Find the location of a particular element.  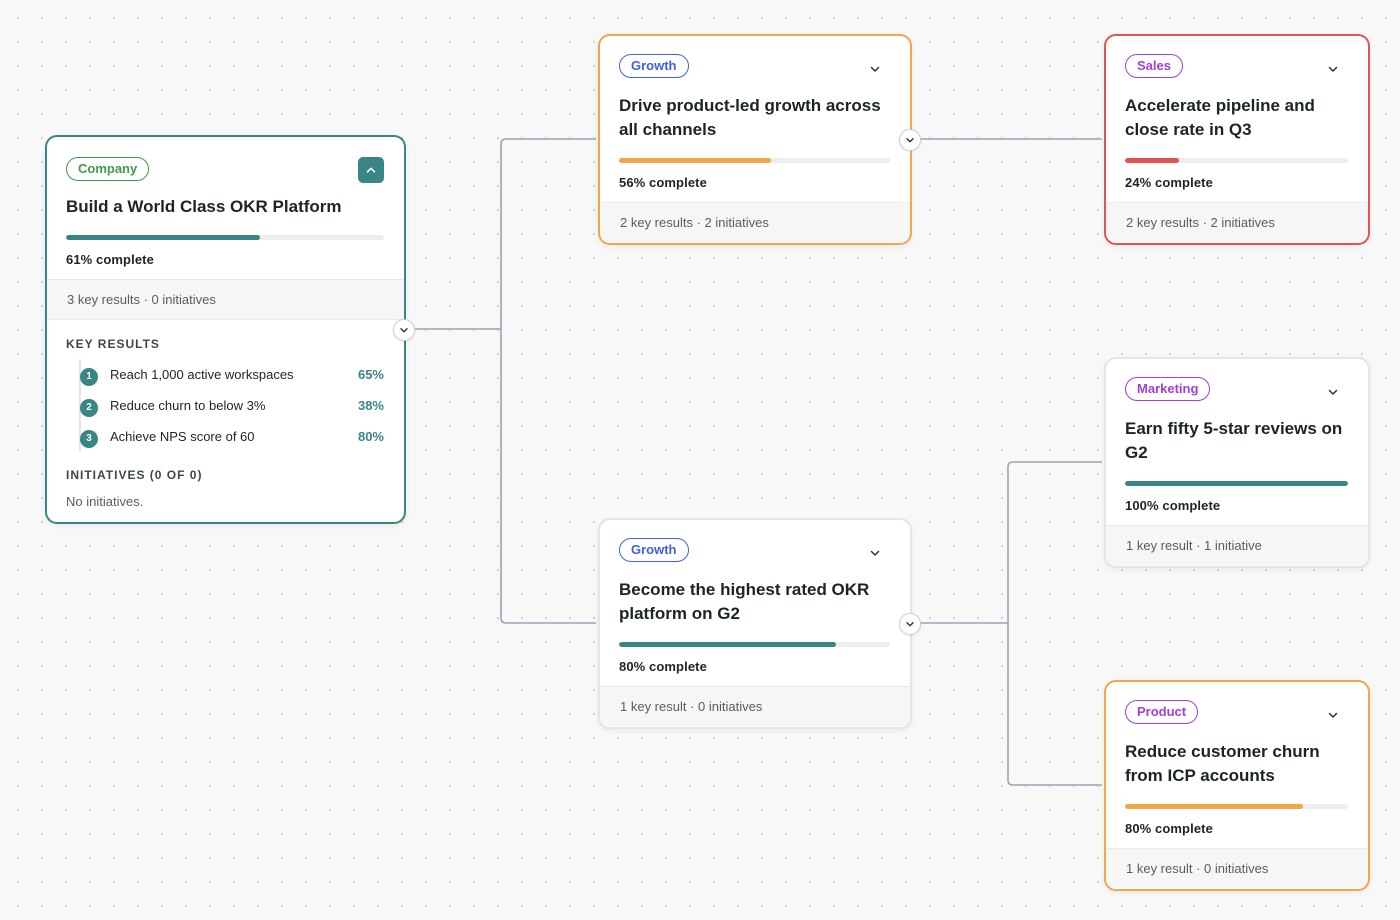

card-meta: 3 key results · 0 initiatives is located at coordinates (225, 299).